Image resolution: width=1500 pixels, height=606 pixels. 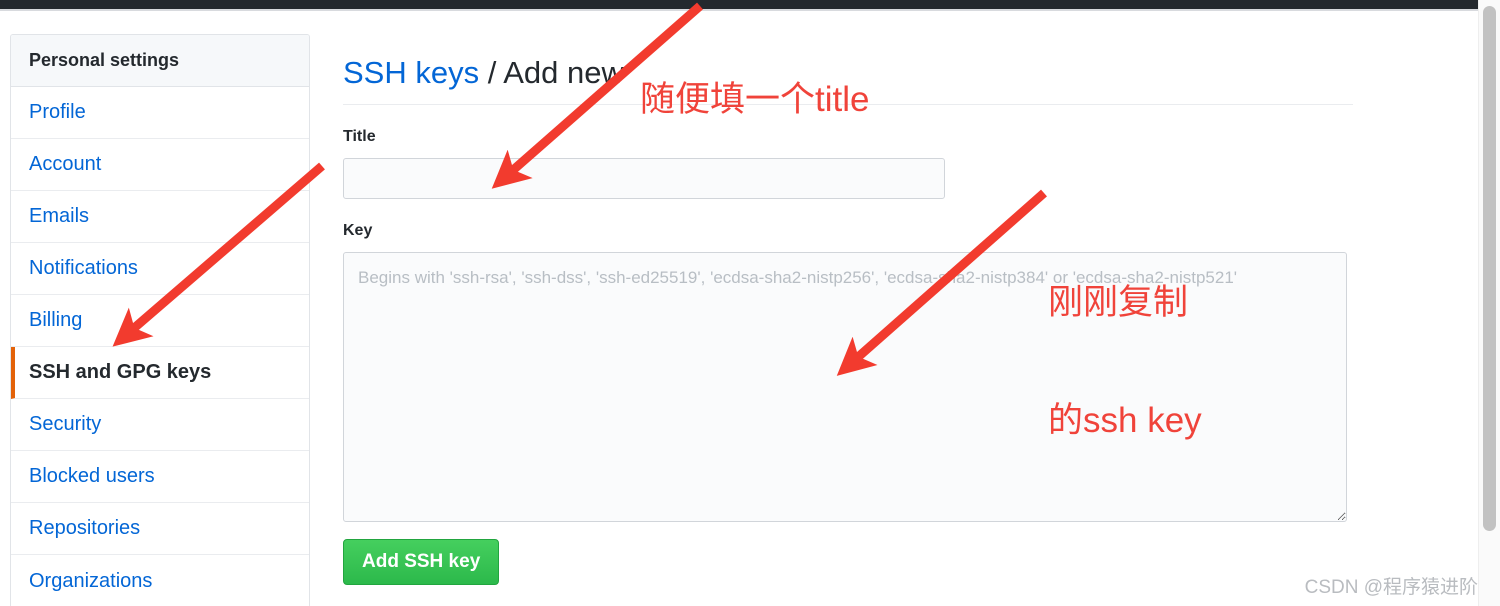 What do you see at coordinates (160, 113) in the screenshot?
I see `sidebar-item-profile: Profile` at bounding box center [160, 113].